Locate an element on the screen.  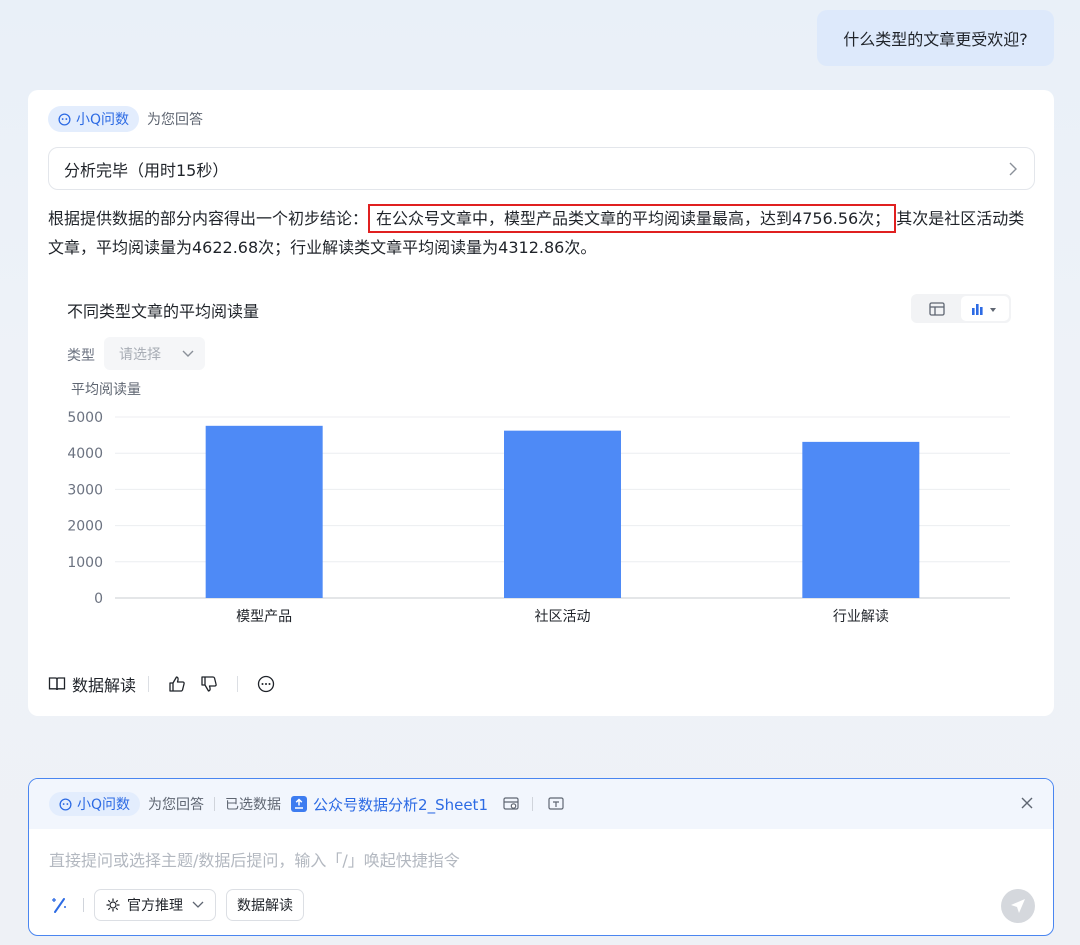
data-preview-icon is located at coordinates (511, 804).